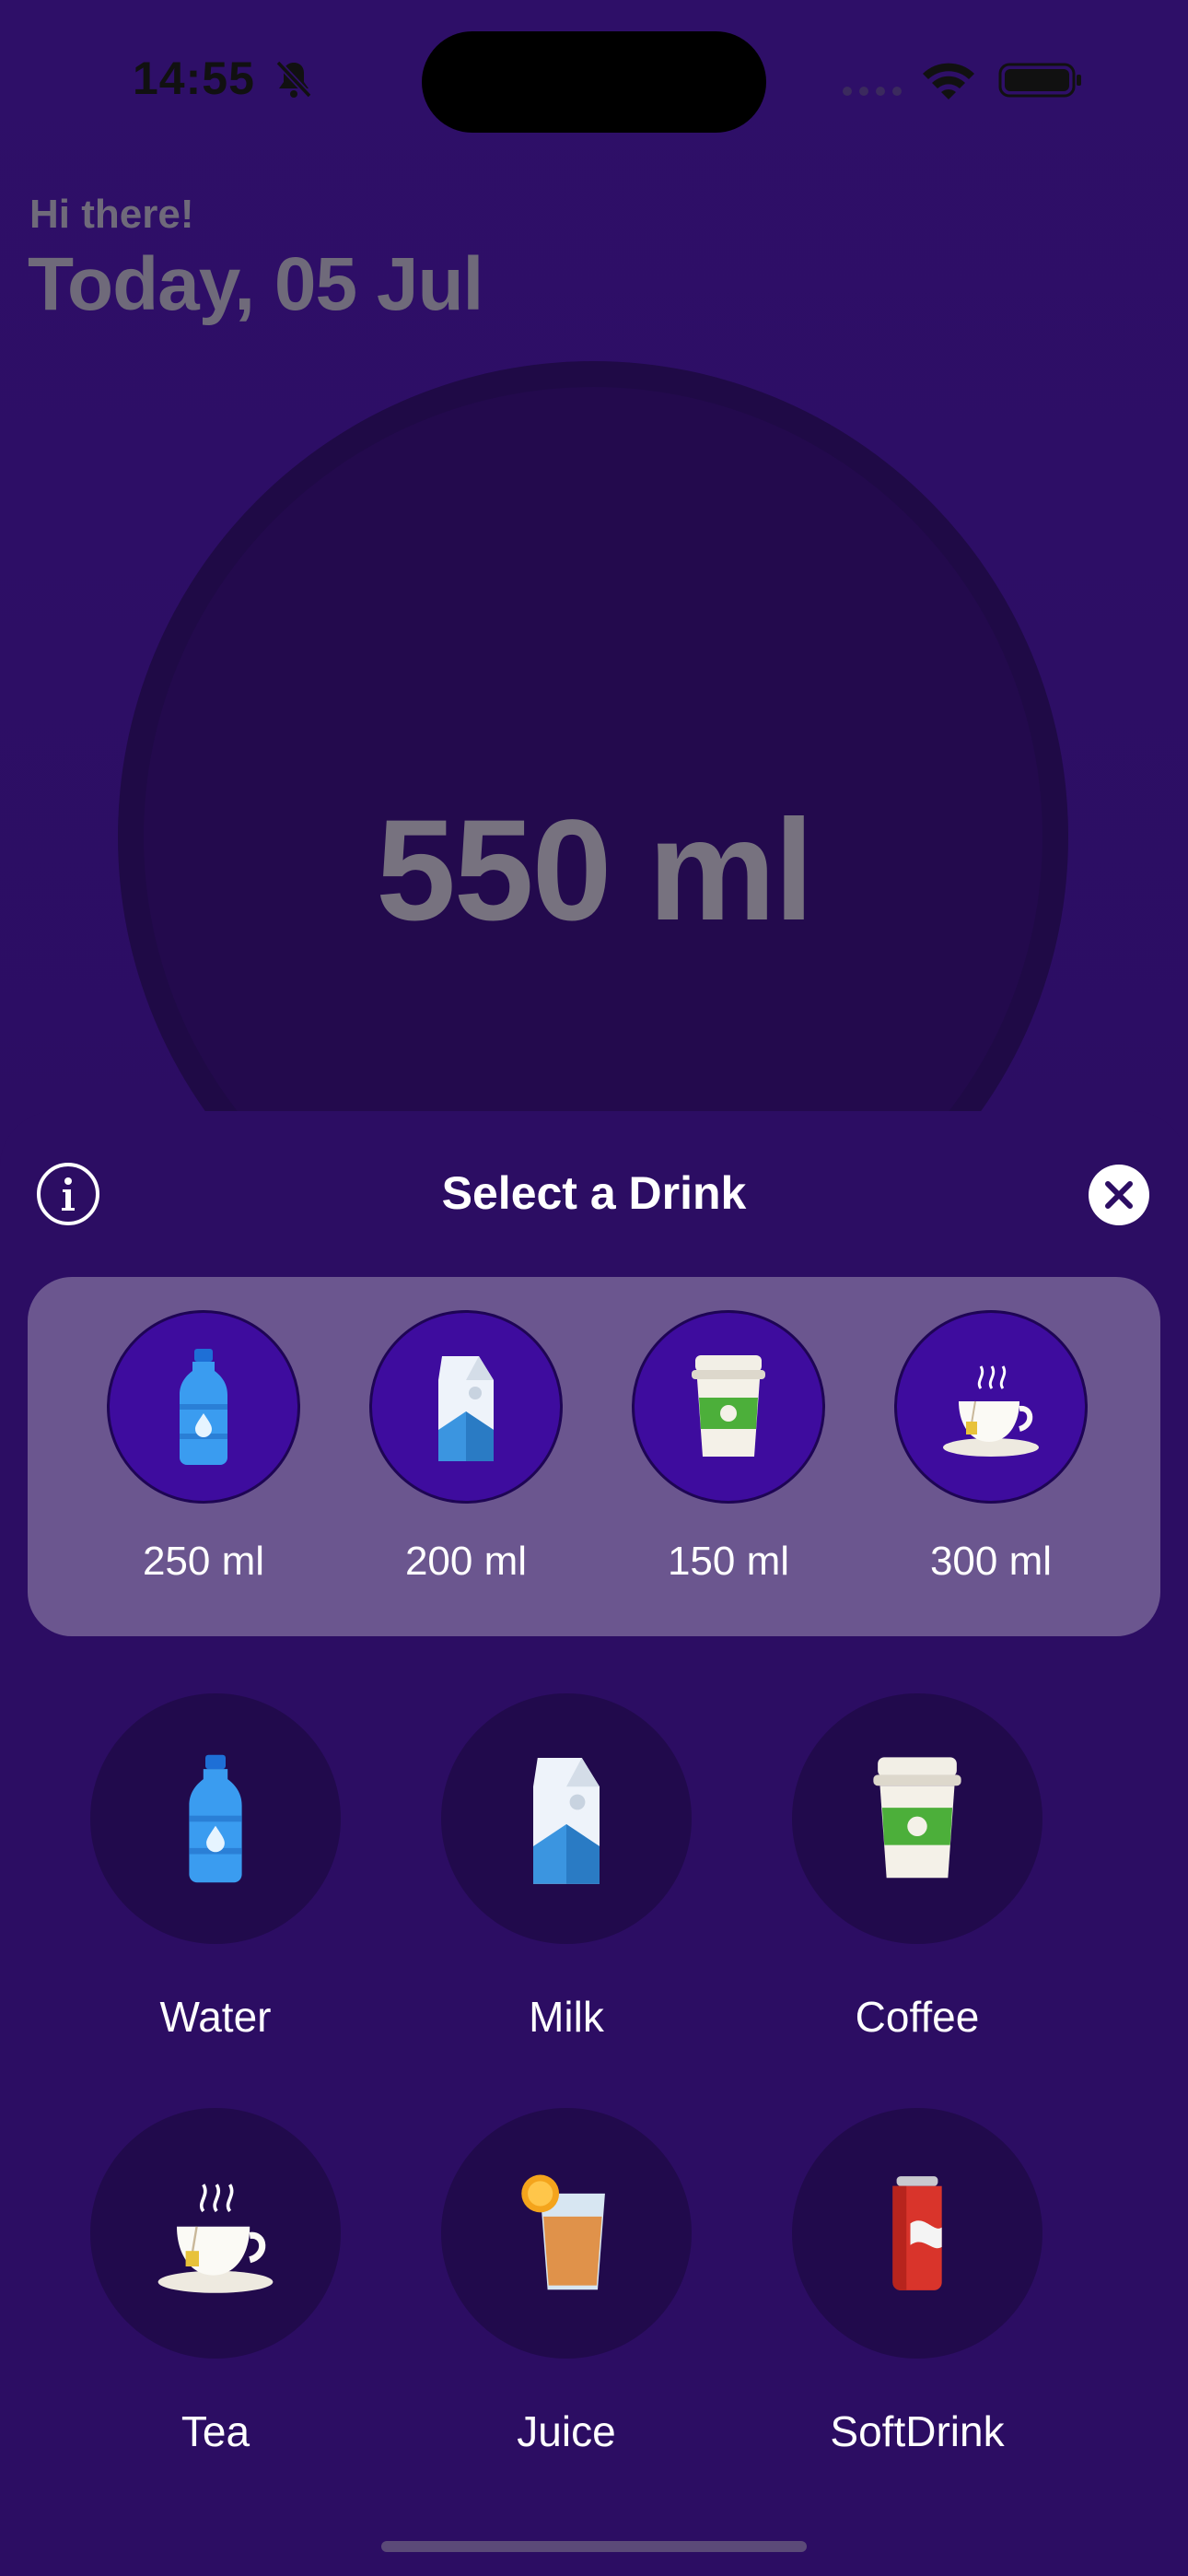 This screenshot has width=1188, height=2576. What do you see at coordinates (294, 79) in the screenshot?
I see `bell-slash-icon` at bounding box center [294, 79].